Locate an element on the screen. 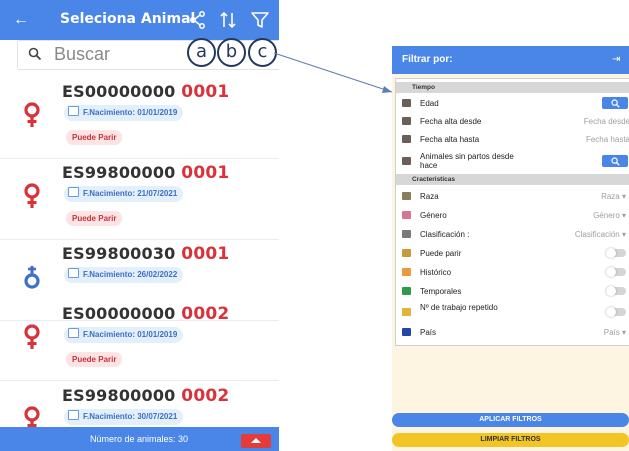 The width and height of the screenshot is (629, 451). filter-label: Nº de trabajo repetido is located at coordinates (459, 307).